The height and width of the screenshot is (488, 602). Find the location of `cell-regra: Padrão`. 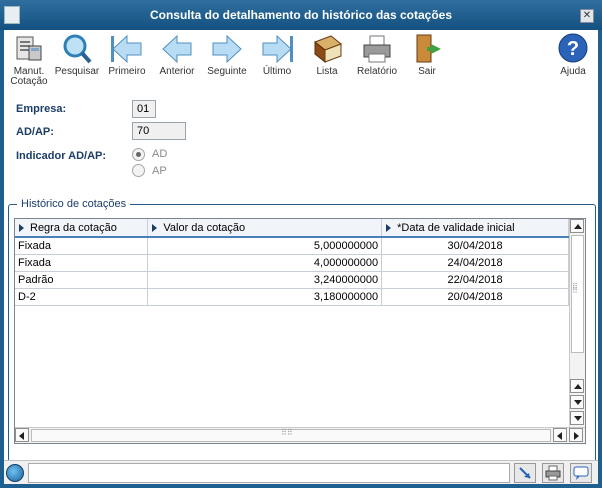

cell-regra: Padrão is located at coordinates (82, 280).